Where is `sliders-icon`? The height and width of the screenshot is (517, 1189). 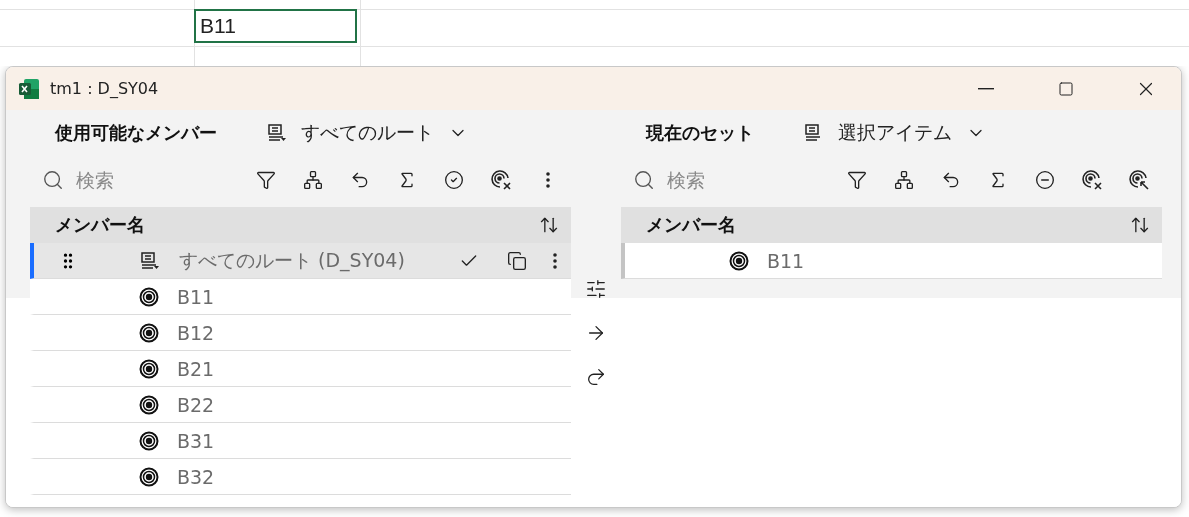
sliders-icon is located at coordinates (596, 289).